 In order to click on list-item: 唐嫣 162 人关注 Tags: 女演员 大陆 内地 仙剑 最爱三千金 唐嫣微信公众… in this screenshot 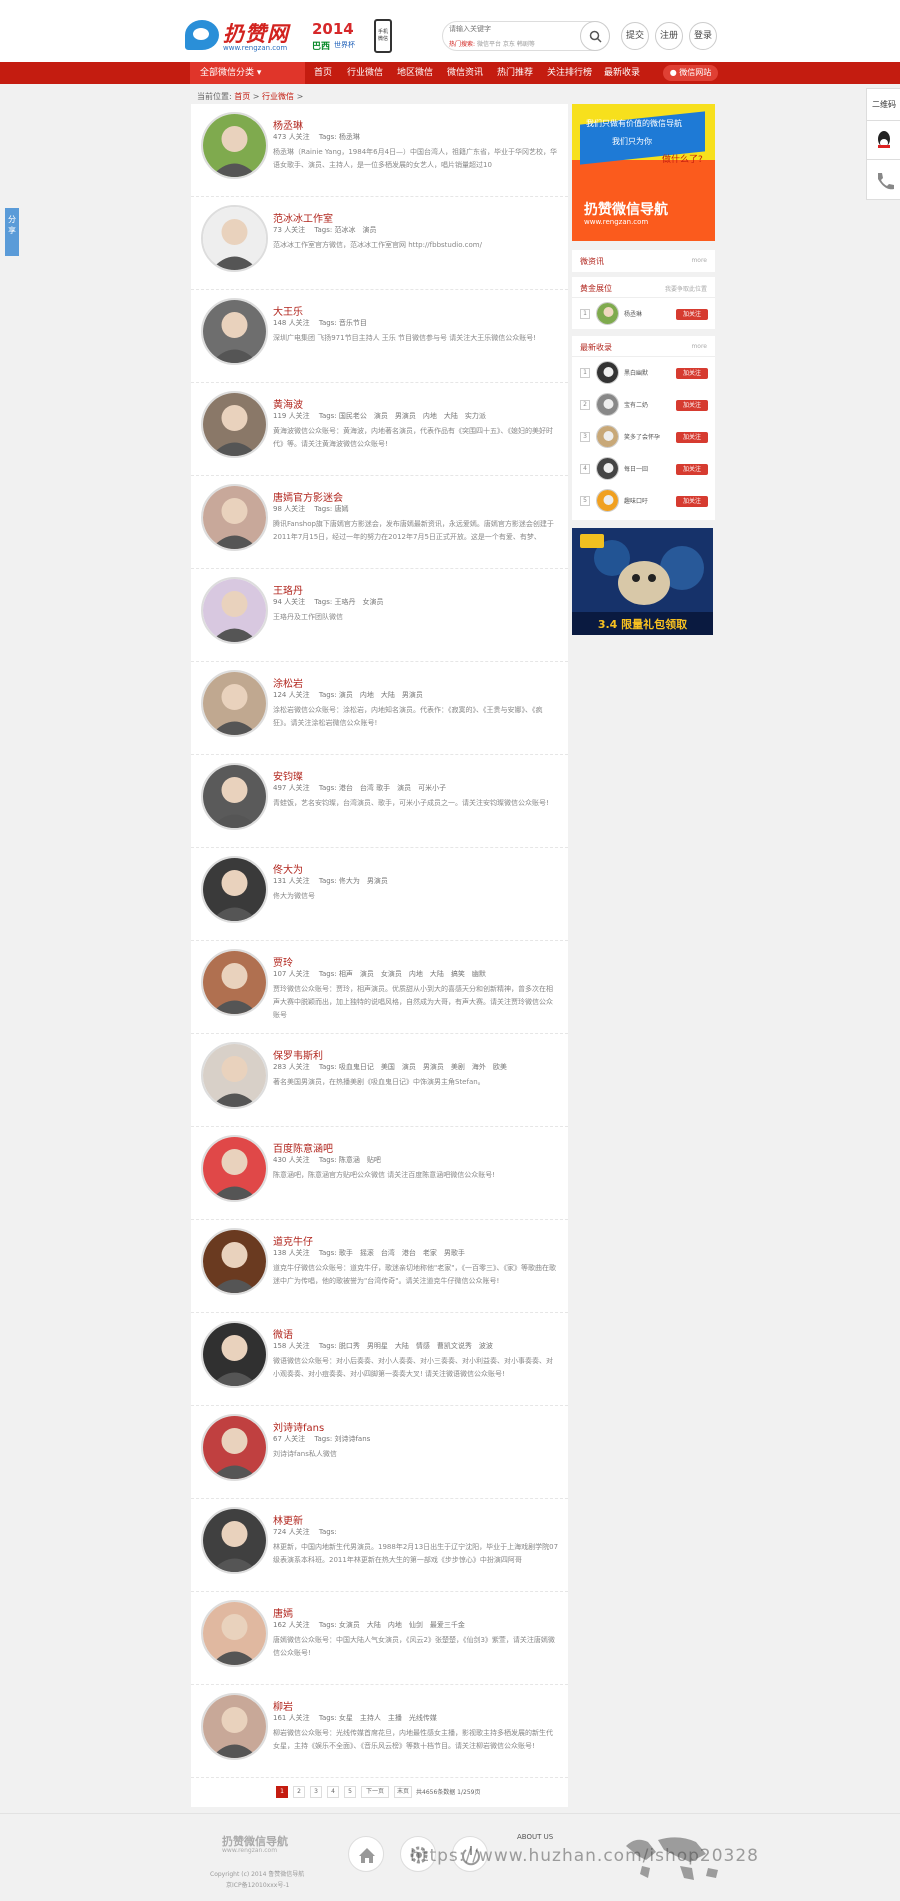, I will do `click(379, 1638)`.